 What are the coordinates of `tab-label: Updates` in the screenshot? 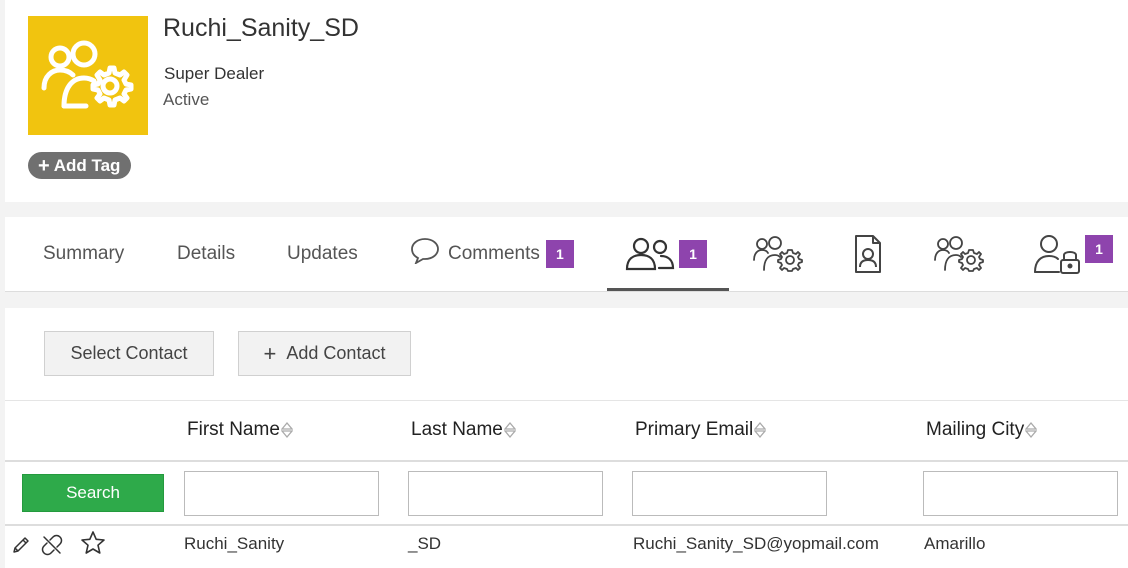 It's located at (322, 253).